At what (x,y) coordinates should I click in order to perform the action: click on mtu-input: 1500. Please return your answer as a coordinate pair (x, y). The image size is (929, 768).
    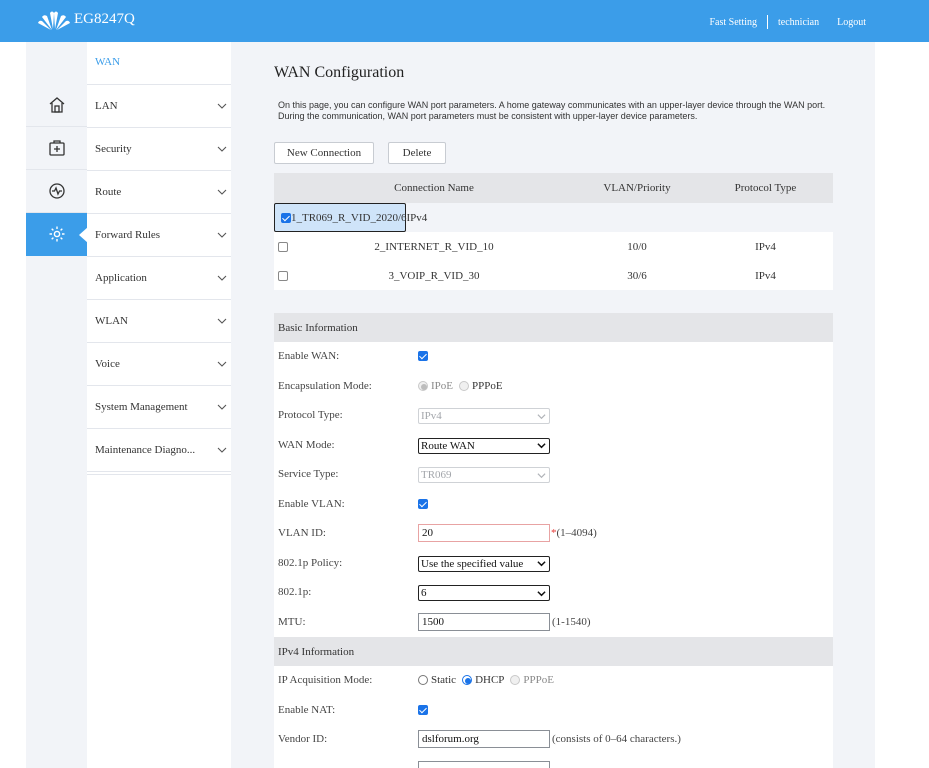
    Looking at the image, I should click on (484, 621).